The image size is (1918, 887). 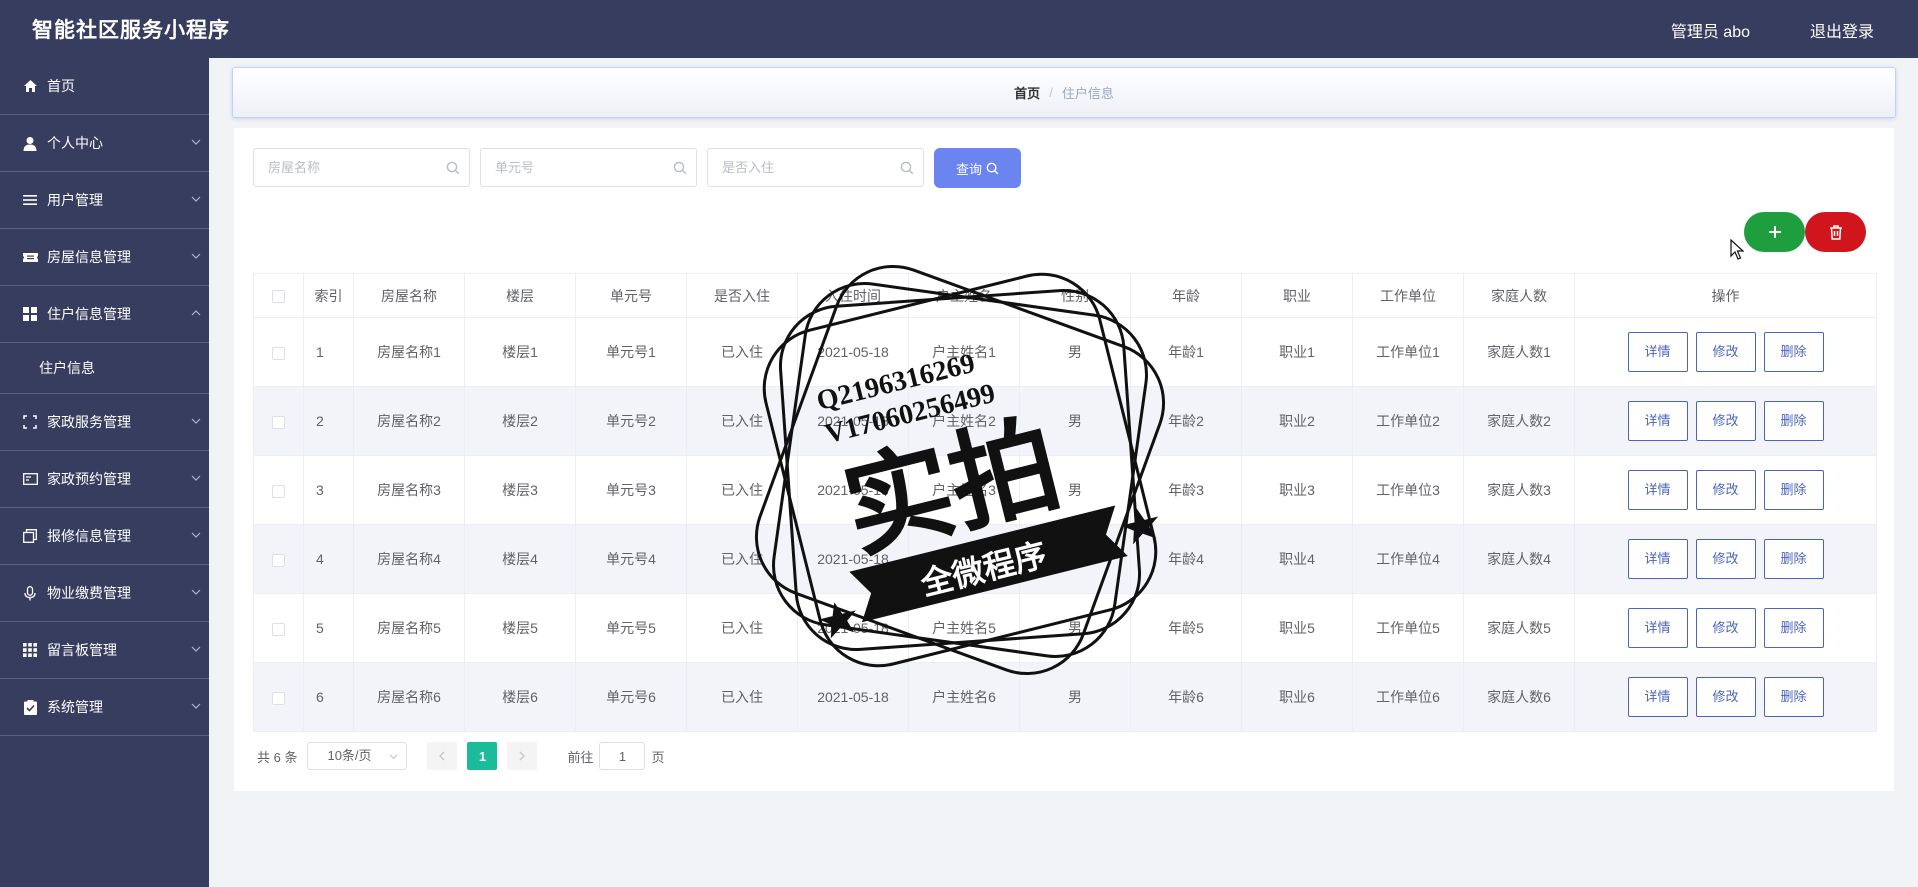 I want to click on copy-icon, so click(x=30, y=536).